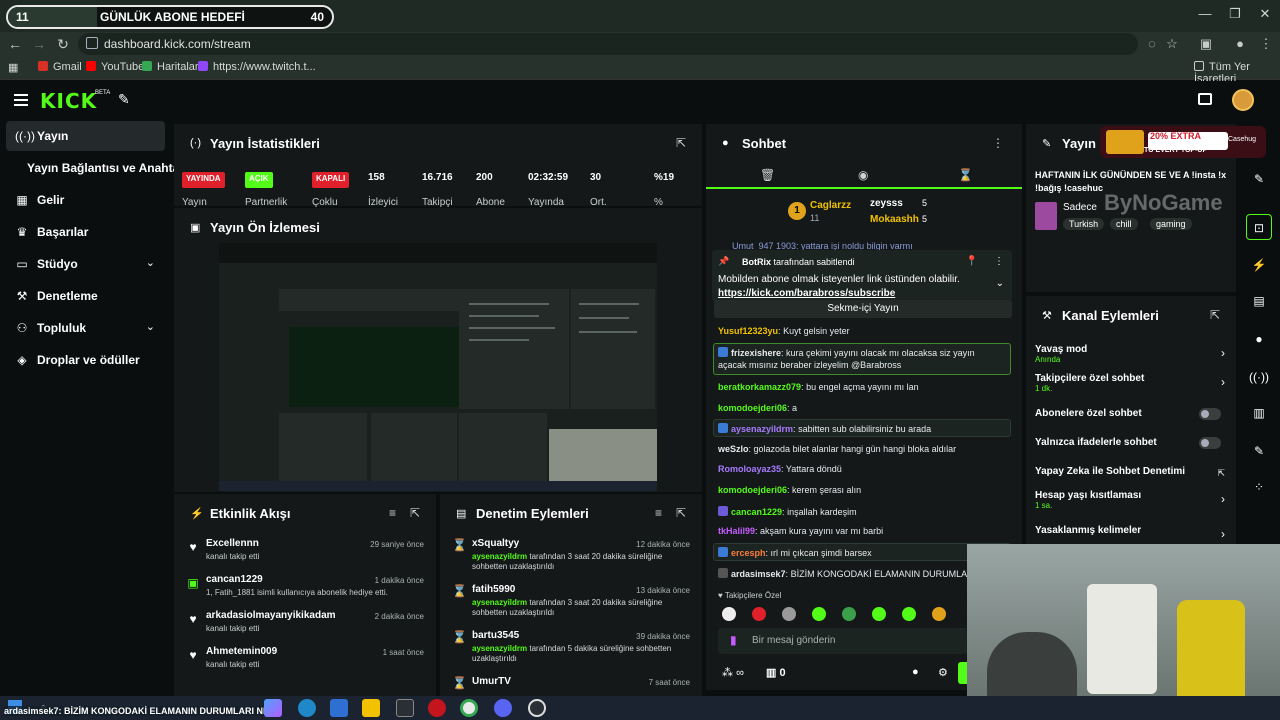 Image resolution: width=1280 pixels, height=720 pixels. I want to click on tag-chip: Turkish, so click(1084, 224).